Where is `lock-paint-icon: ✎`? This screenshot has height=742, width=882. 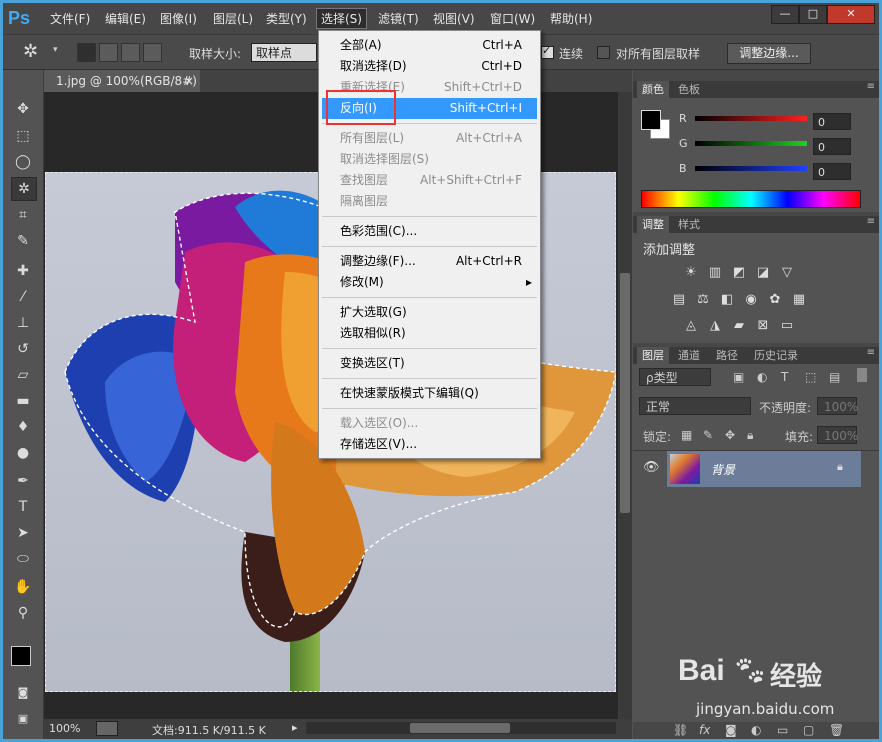 lock-paint-icon: ✎ is located at coordinates (708, 435).